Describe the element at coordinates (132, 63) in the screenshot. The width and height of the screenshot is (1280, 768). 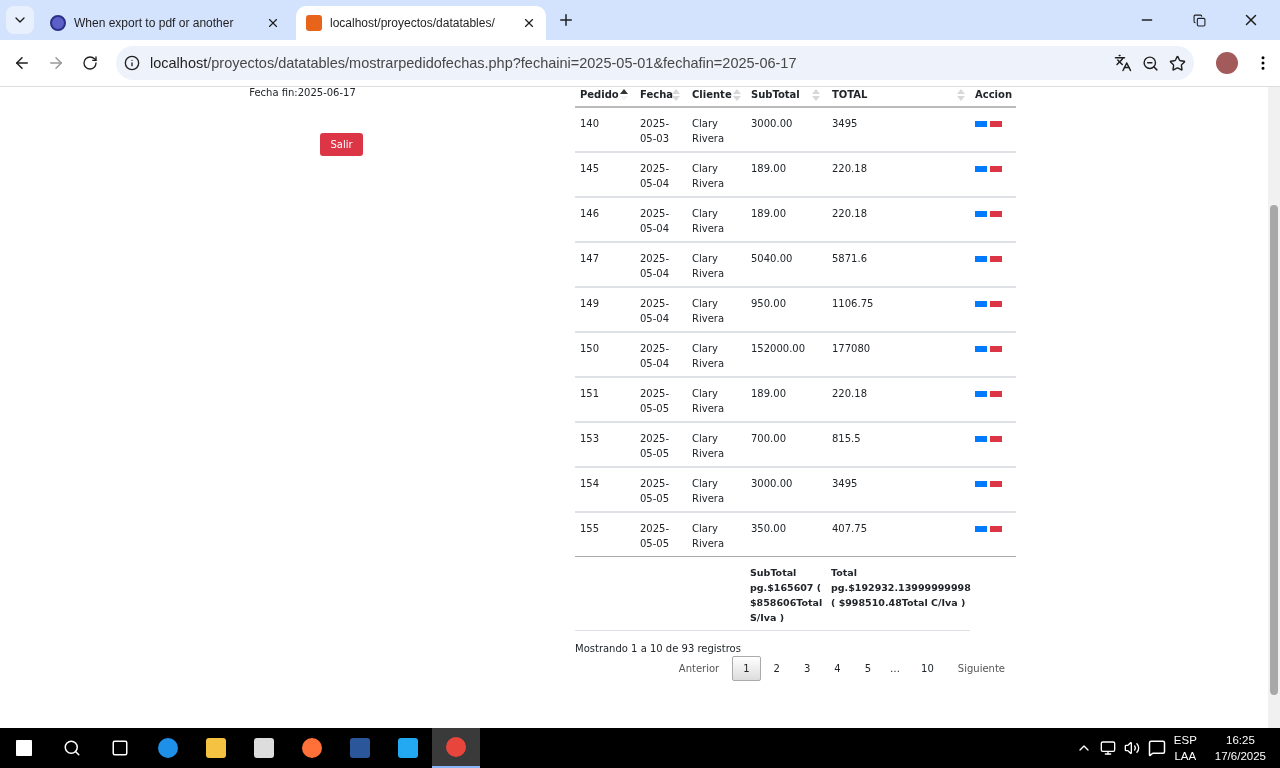
I see `info-icon` at that location.